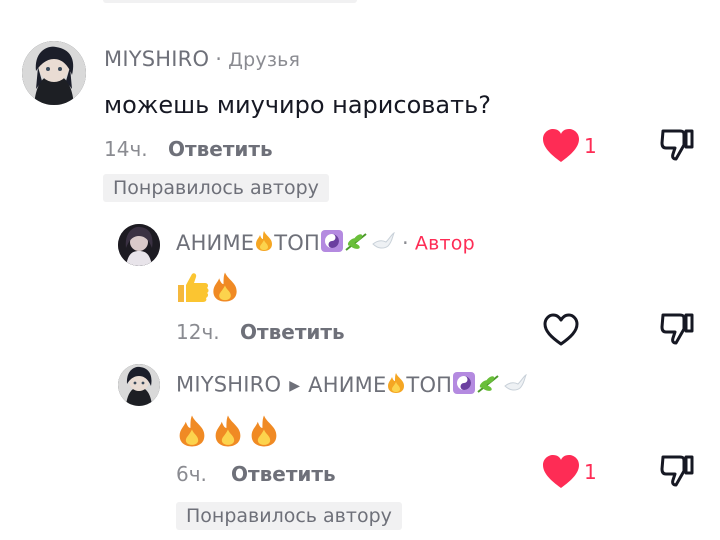 This screenshot has height=540, width=720. Describe the element at coordinates (264, 60) in the screenshot. I see `friend-tag: Друзья` at that location.